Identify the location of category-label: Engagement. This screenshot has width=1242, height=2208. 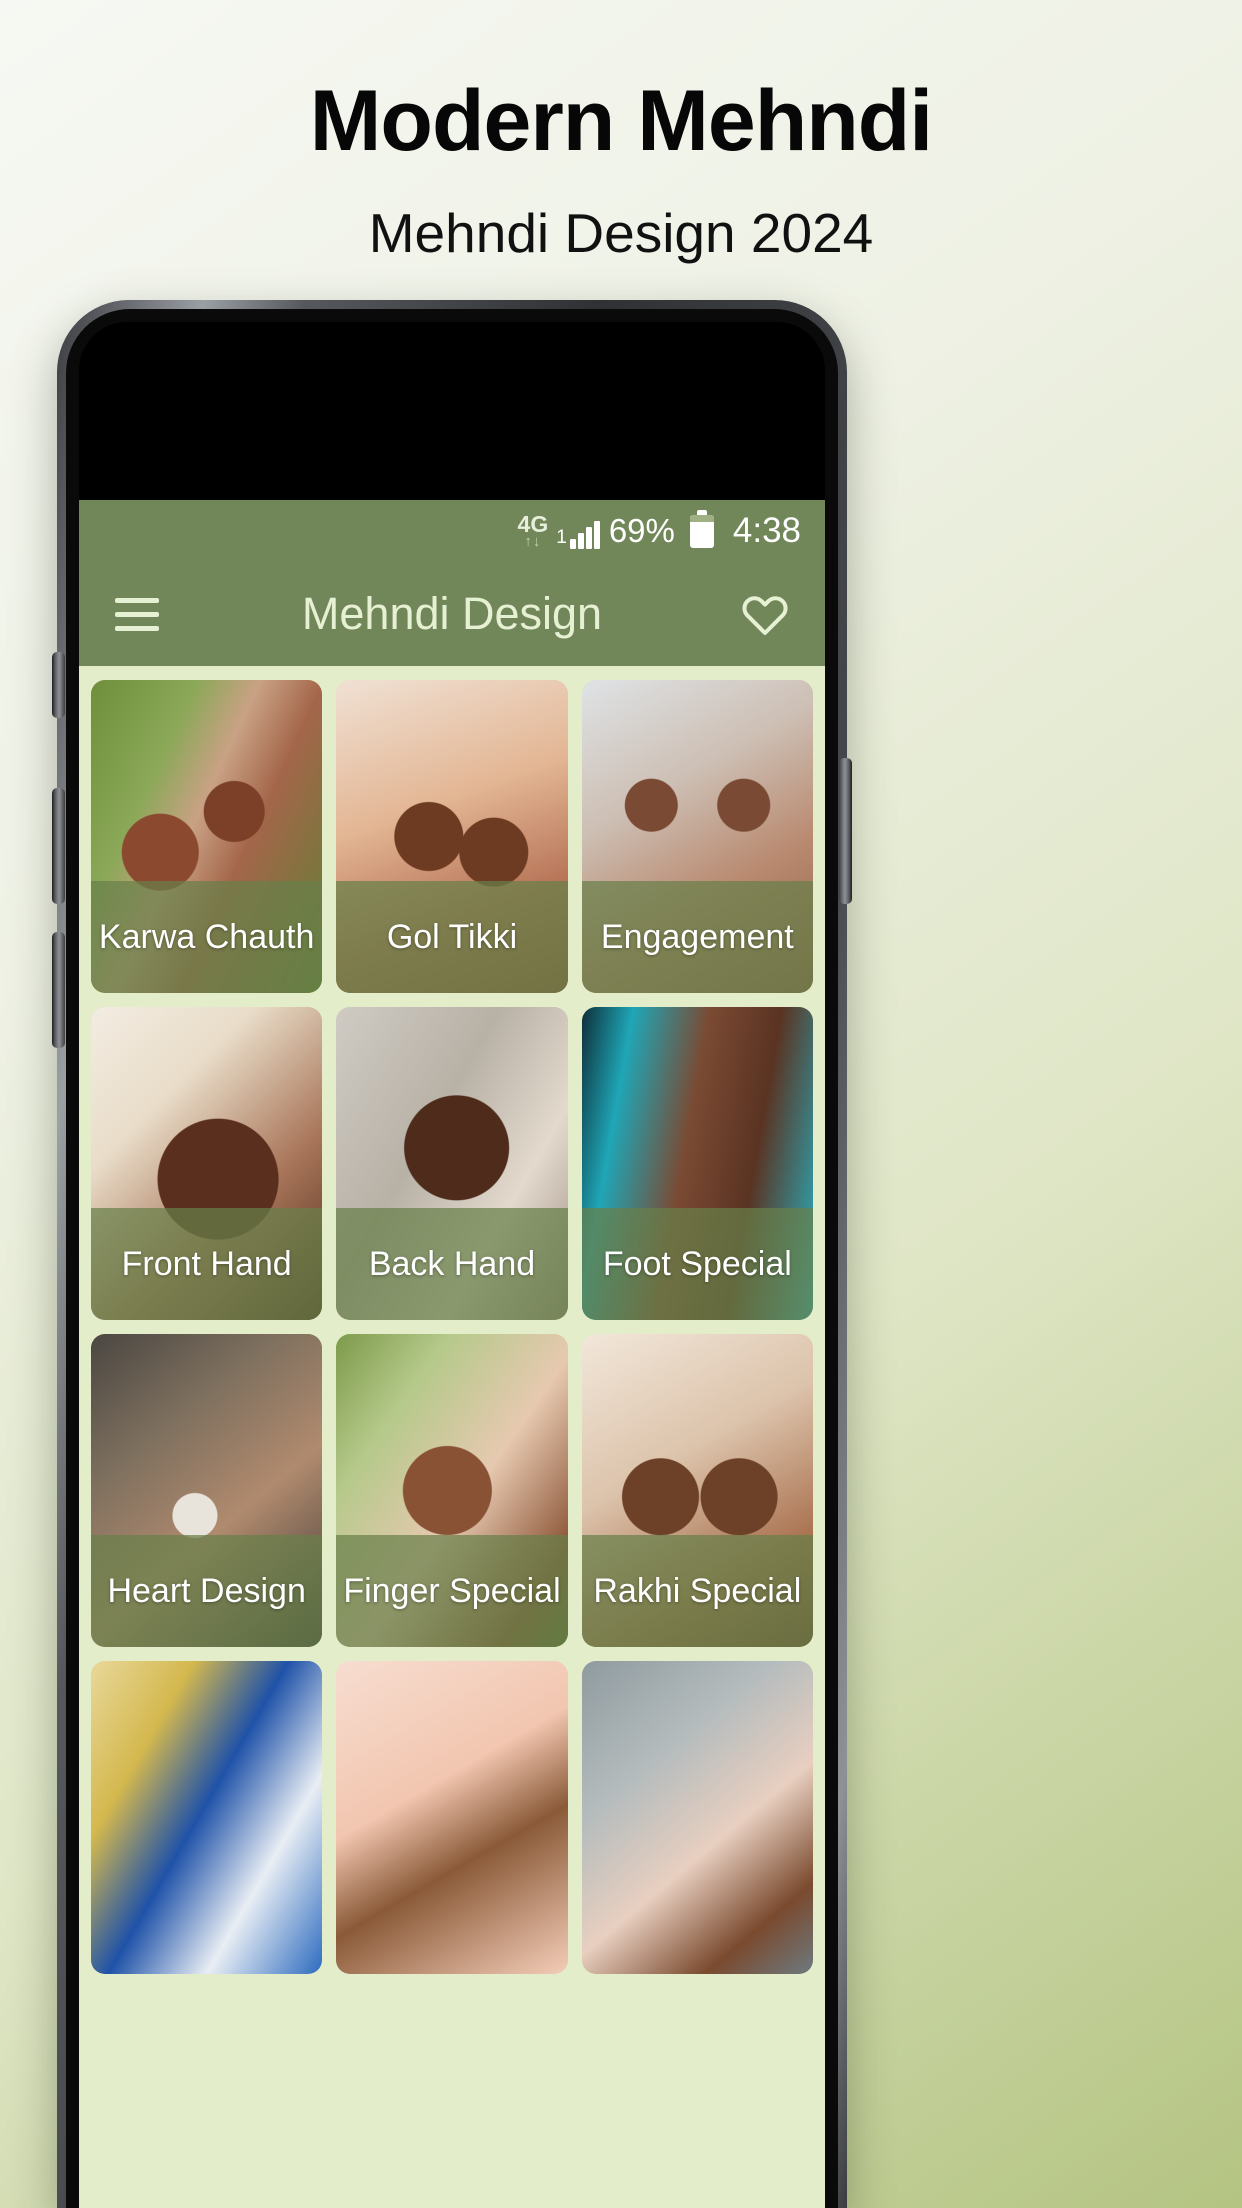
(697, 936).